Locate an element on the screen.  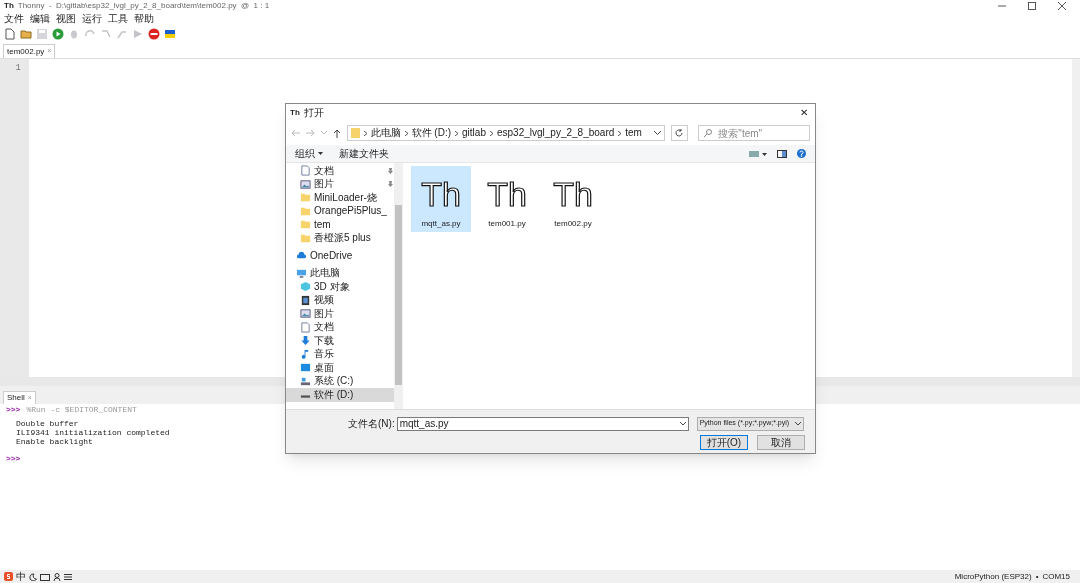
shell-output: ILI9341 initialization completed is located at coordinates (92, 432).